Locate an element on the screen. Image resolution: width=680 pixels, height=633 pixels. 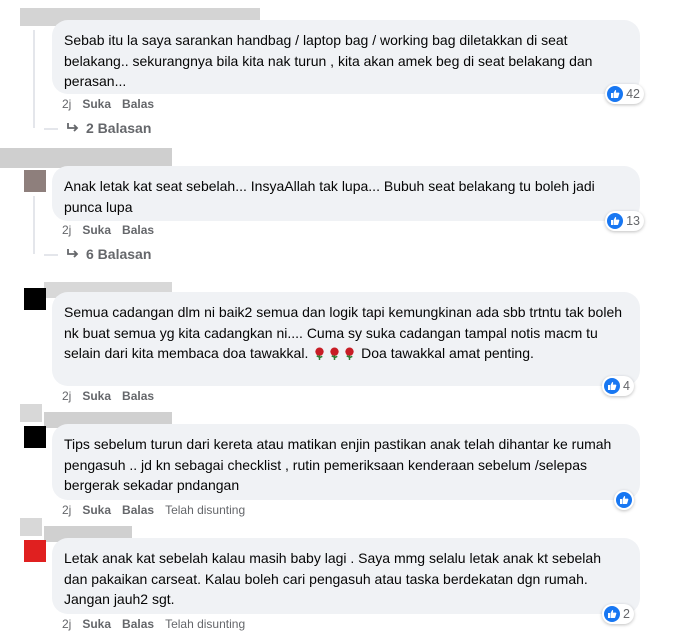
reaction-count is located at coordinates (624, 500).